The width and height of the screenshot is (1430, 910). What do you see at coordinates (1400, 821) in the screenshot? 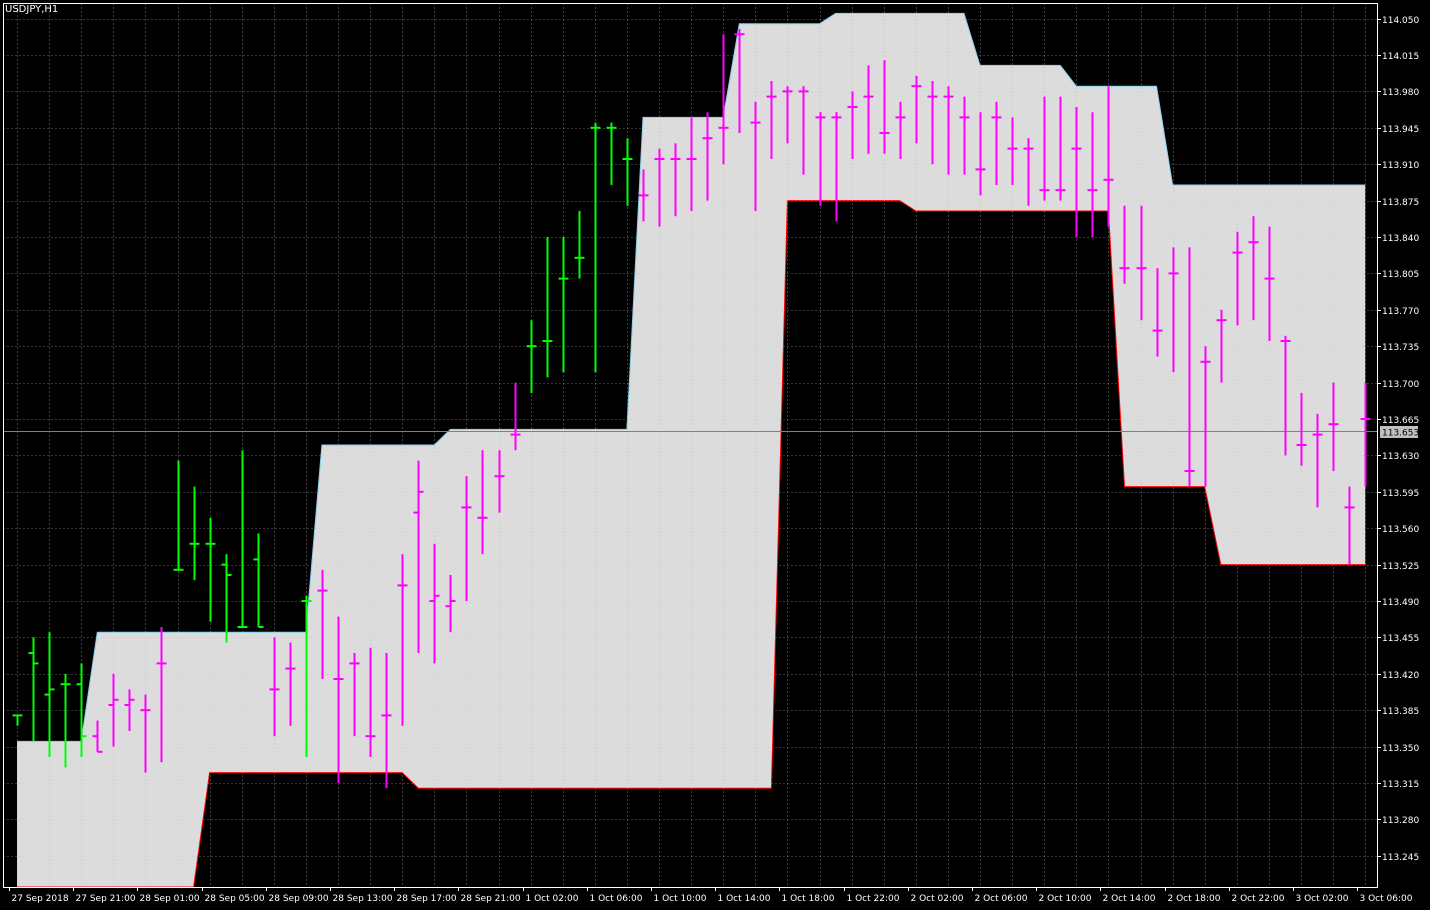
I see `y-tick-label: 113.280` at bounding box center [1400, 821].